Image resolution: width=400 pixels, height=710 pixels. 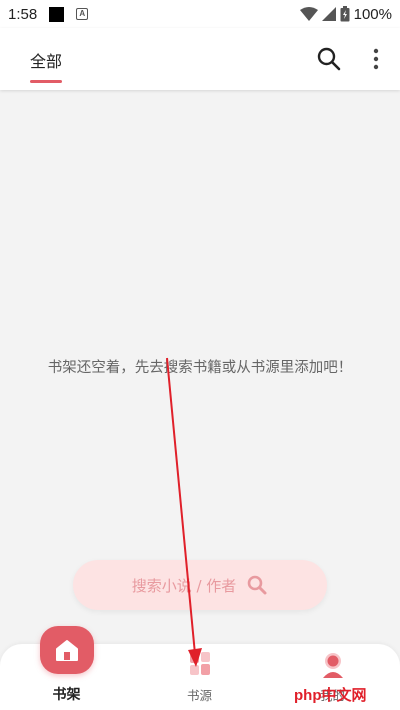 What do you see at coordinates (200, 59) in the screenshot?
I see `app-header: 全部` at bounding box center [200, 59].